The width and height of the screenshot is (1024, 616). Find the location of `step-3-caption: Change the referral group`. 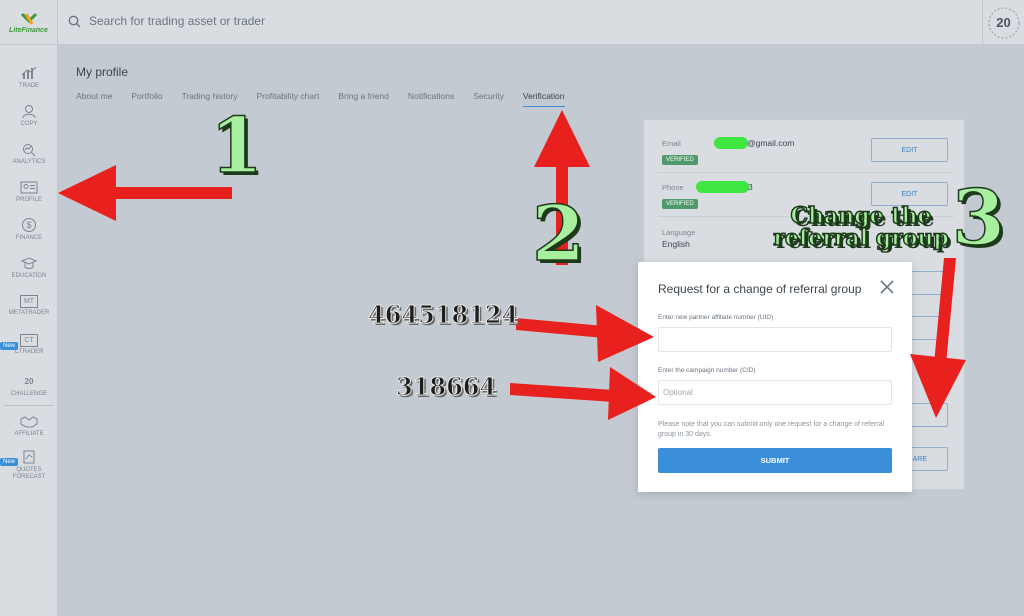

step-3-caption: Change the referral group is located at coordinates (860, 227).